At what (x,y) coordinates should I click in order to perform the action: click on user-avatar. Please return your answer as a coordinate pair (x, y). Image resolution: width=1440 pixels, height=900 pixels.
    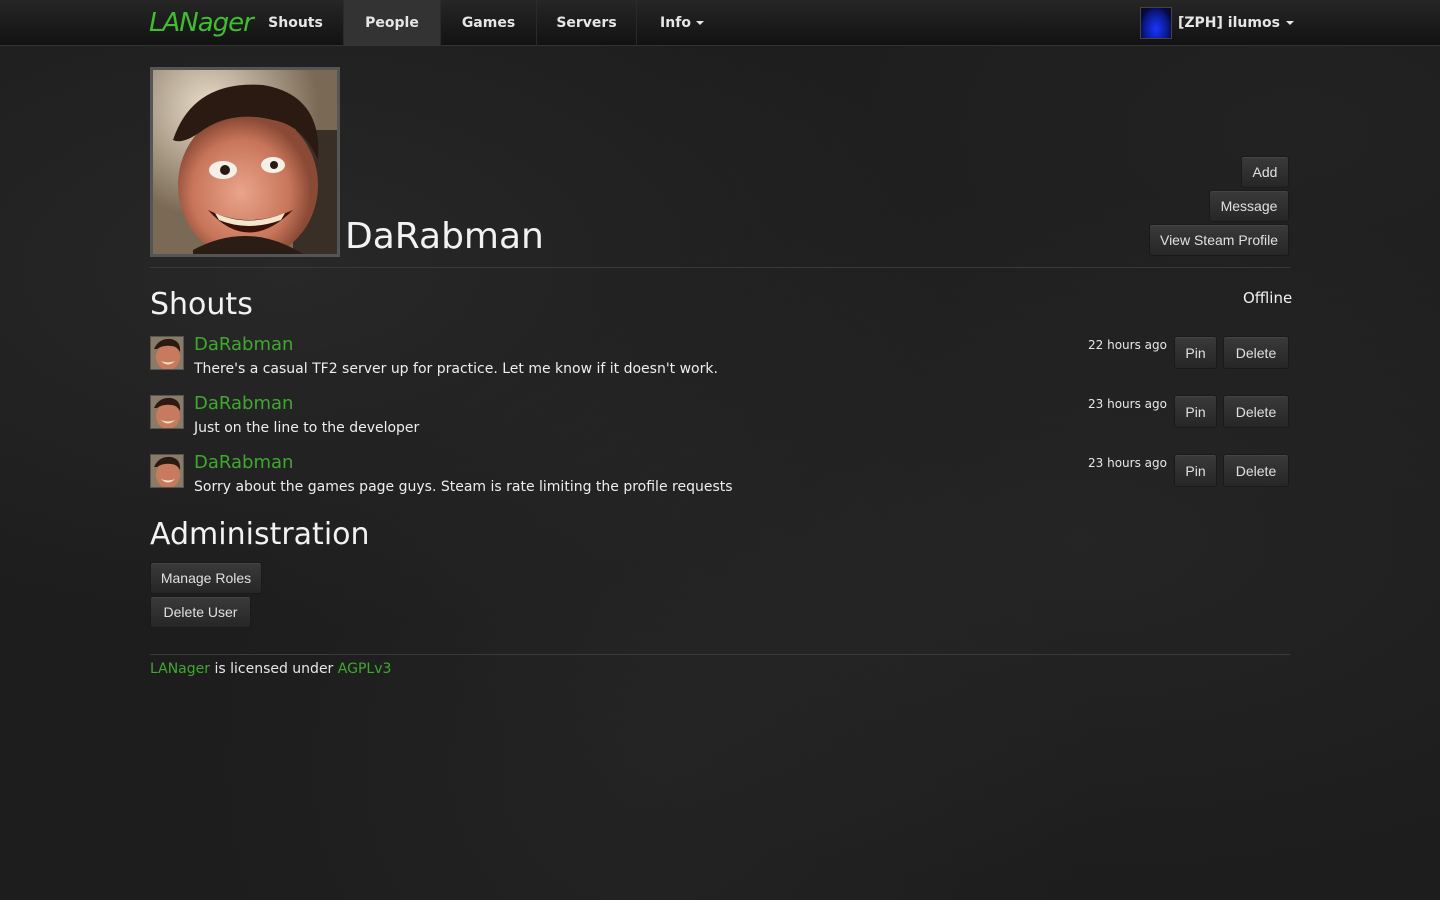
    Looking at the image, I should click on (1156, 23).